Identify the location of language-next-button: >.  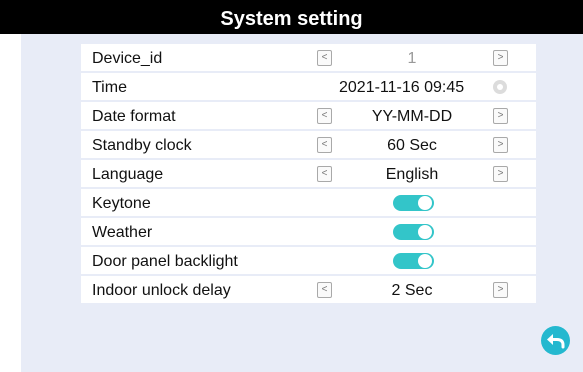
(500, 174).